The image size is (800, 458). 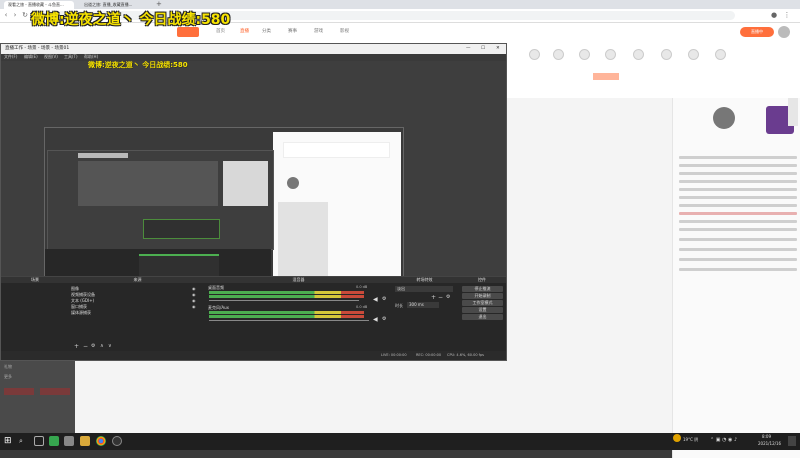 I want to click on remove-transition-icon: −, so click(x=440, y=297).